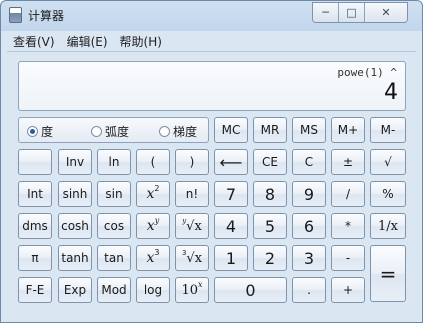 The image size is (423, 323). I want to click on x-squared-button: x2, so click(153, 194).